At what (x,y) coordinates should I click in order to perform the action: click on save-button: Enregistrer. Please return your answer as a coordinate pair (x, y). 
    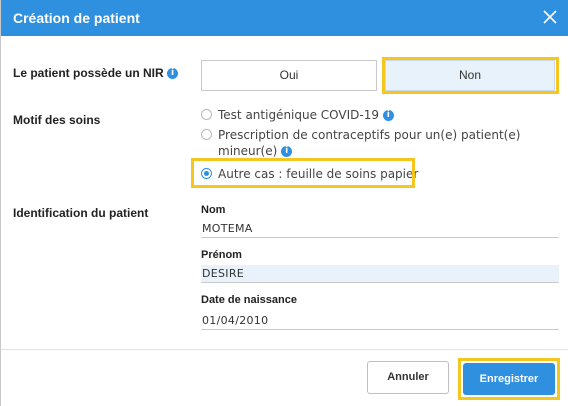
    Looking at the image, I should click on (509, 379).